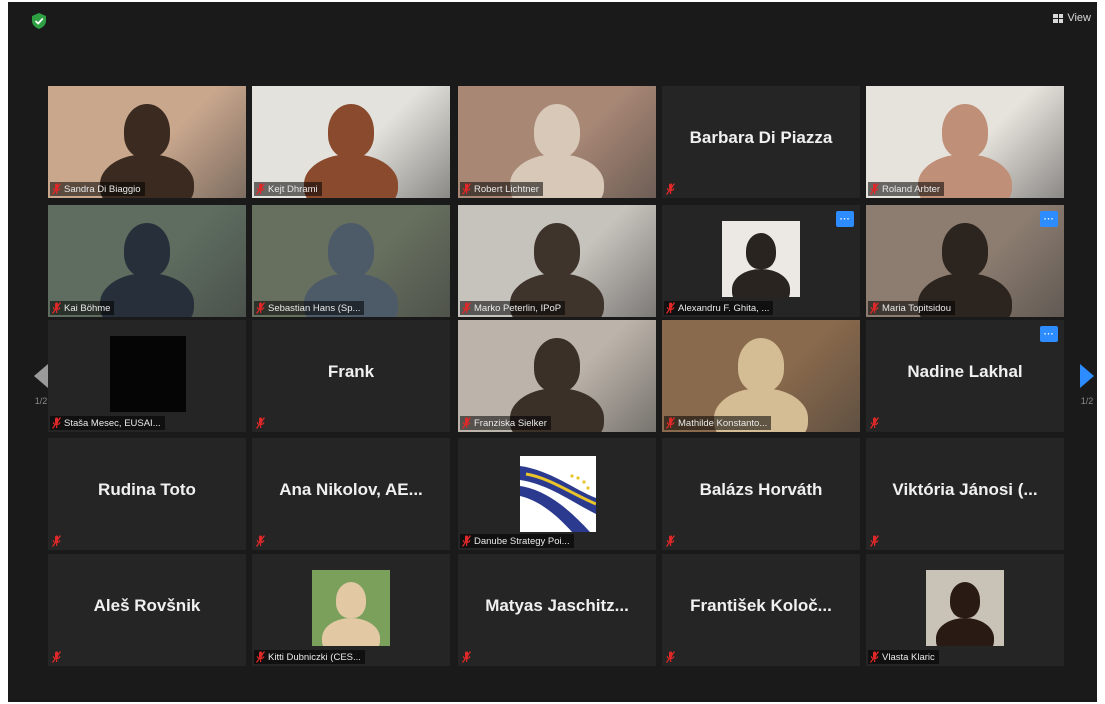 This screenshot has width=1105, height=704. Describe the element at coordinates (1087, 391) in the screenshot. I see `next-page-button: 1/2` at that location.